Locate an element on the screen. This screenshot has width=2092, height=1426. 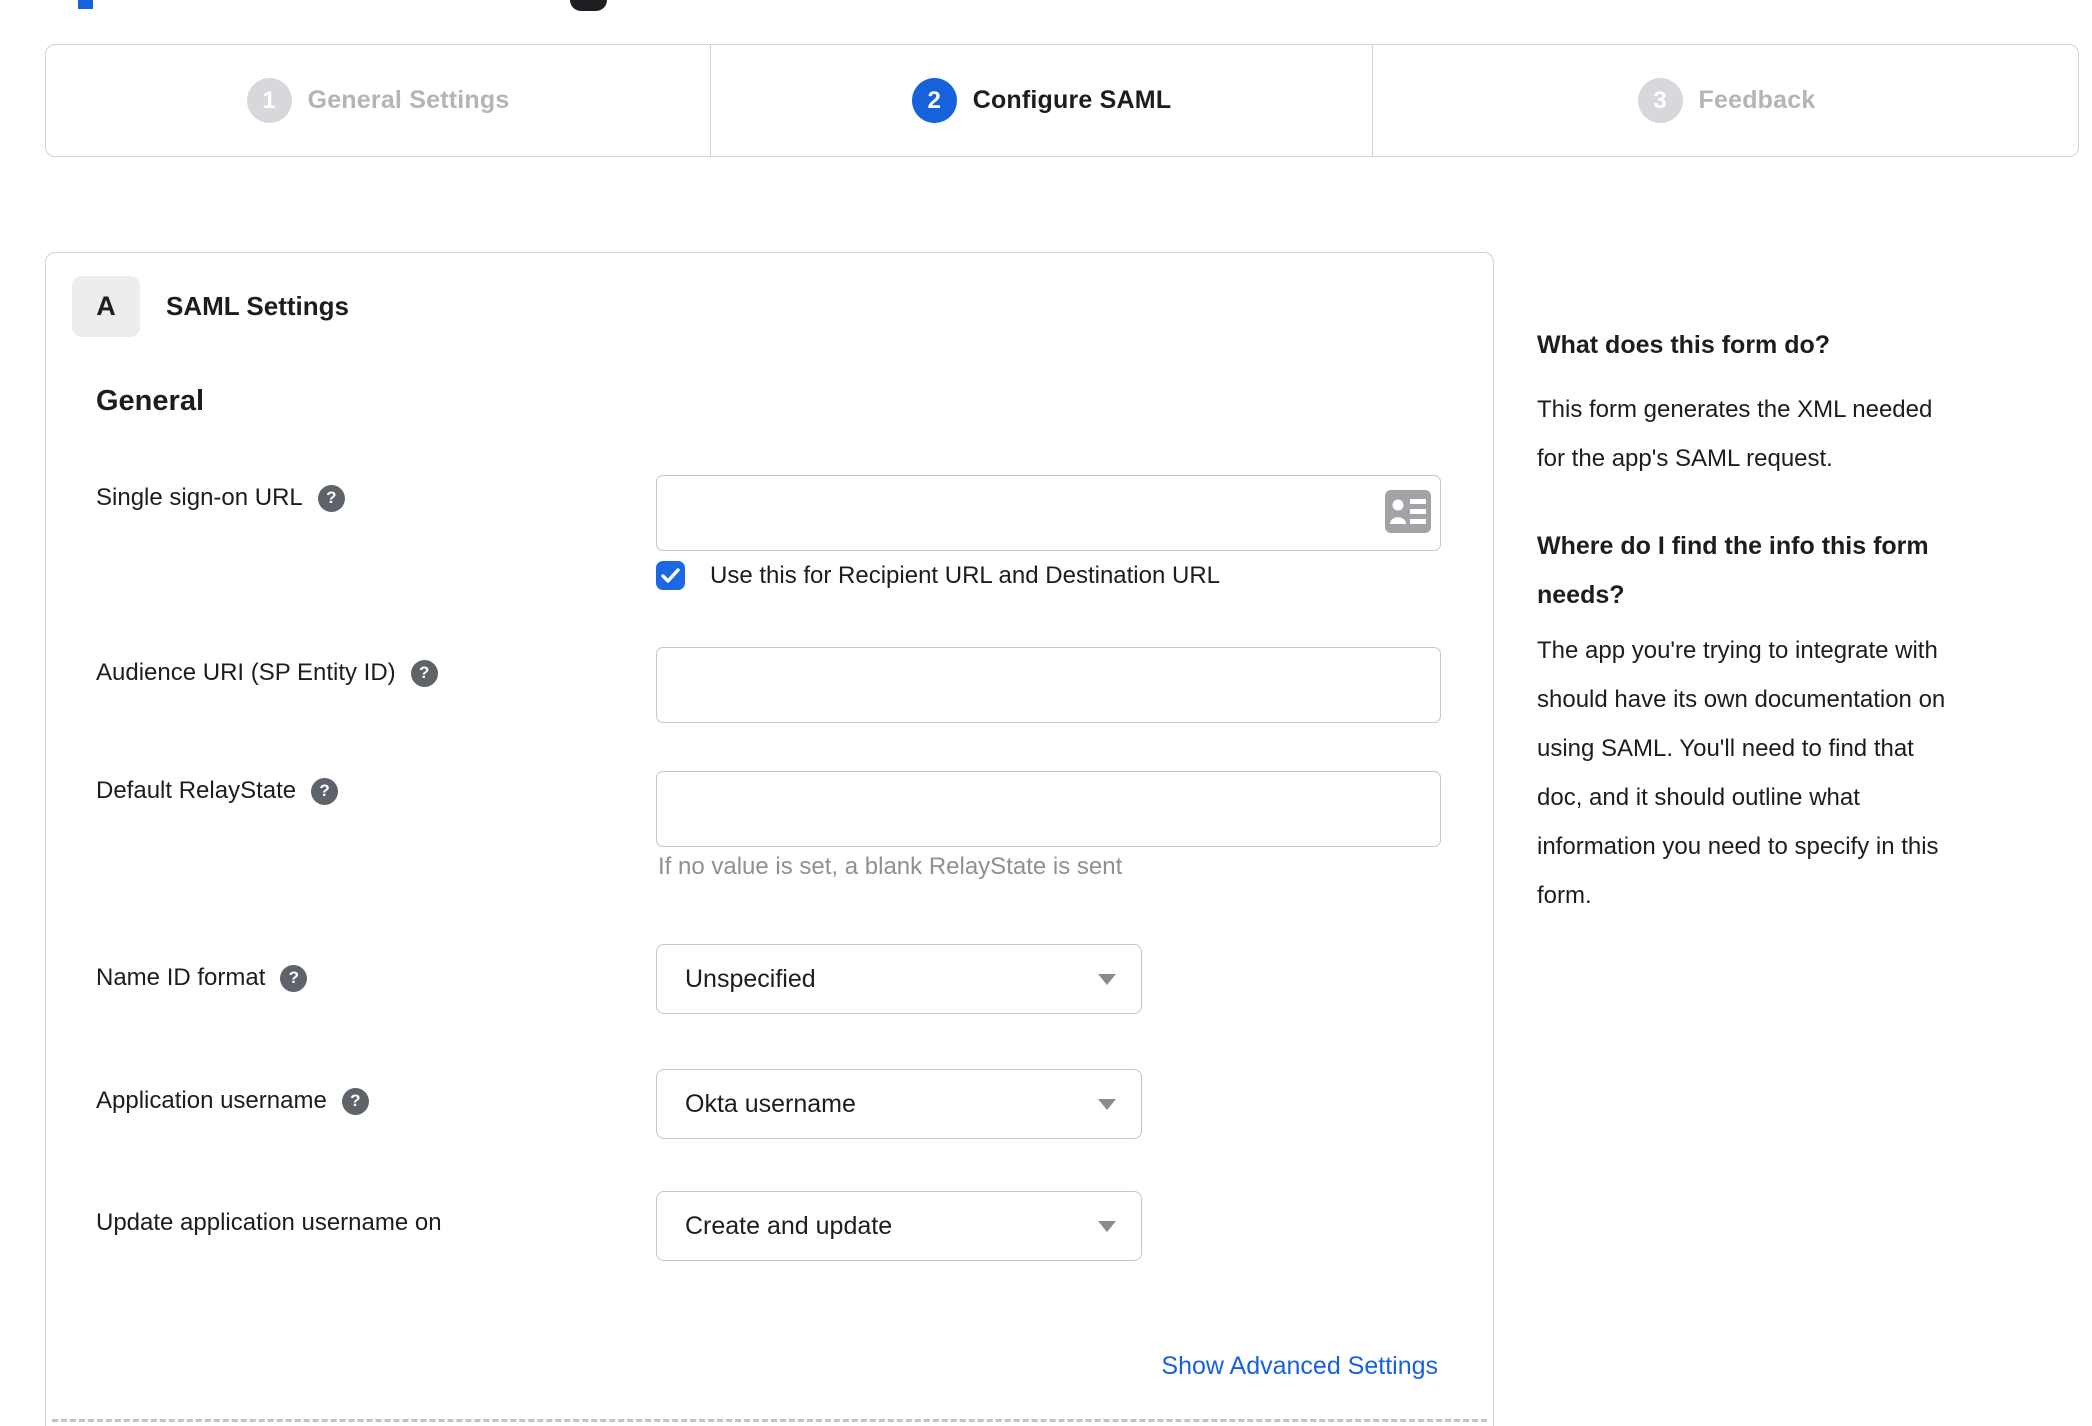
recipient-url-checkbox is located at coordinates (670, 575).